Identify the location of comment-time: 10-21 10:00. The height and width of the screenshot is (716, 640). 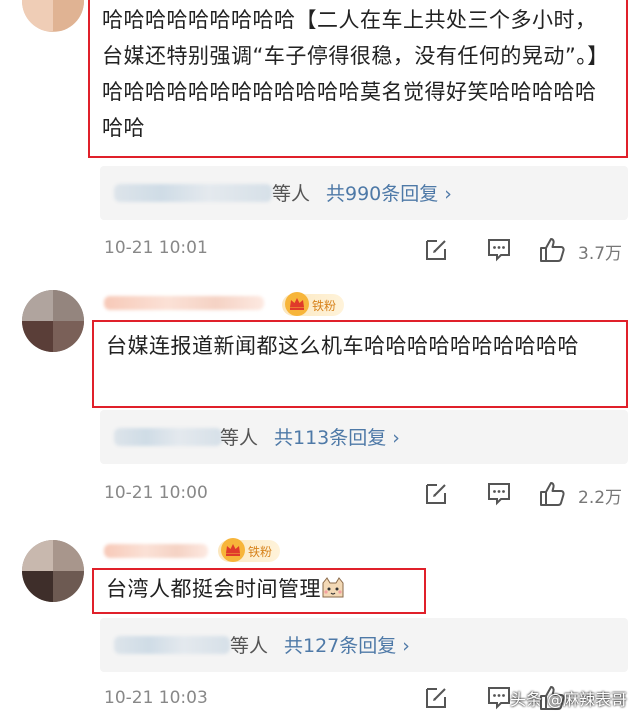
(156, 493).